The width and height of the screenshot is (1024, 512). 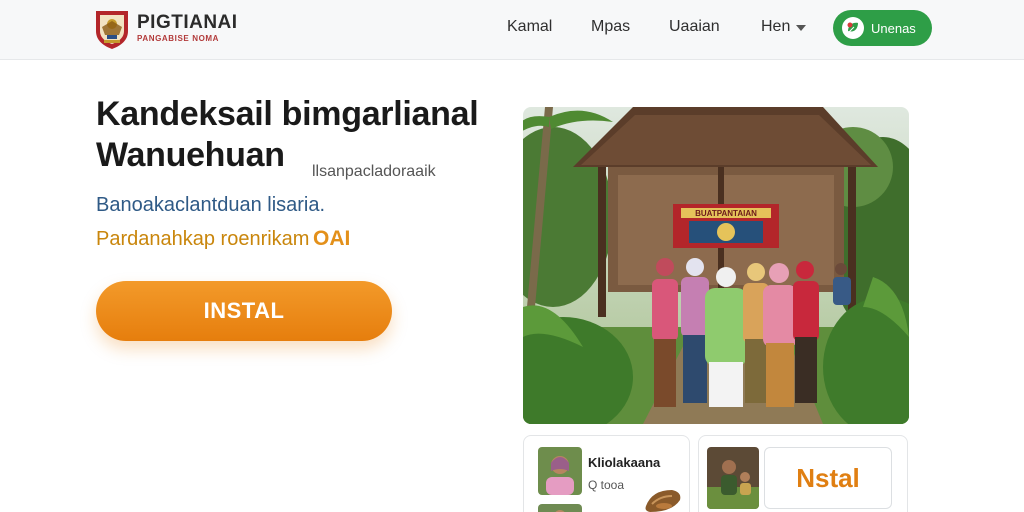 What do you see at coordinates (893, 28) in the screenshot?
I see `header-cta-label: Unenas` at bounding box center [893, 28].